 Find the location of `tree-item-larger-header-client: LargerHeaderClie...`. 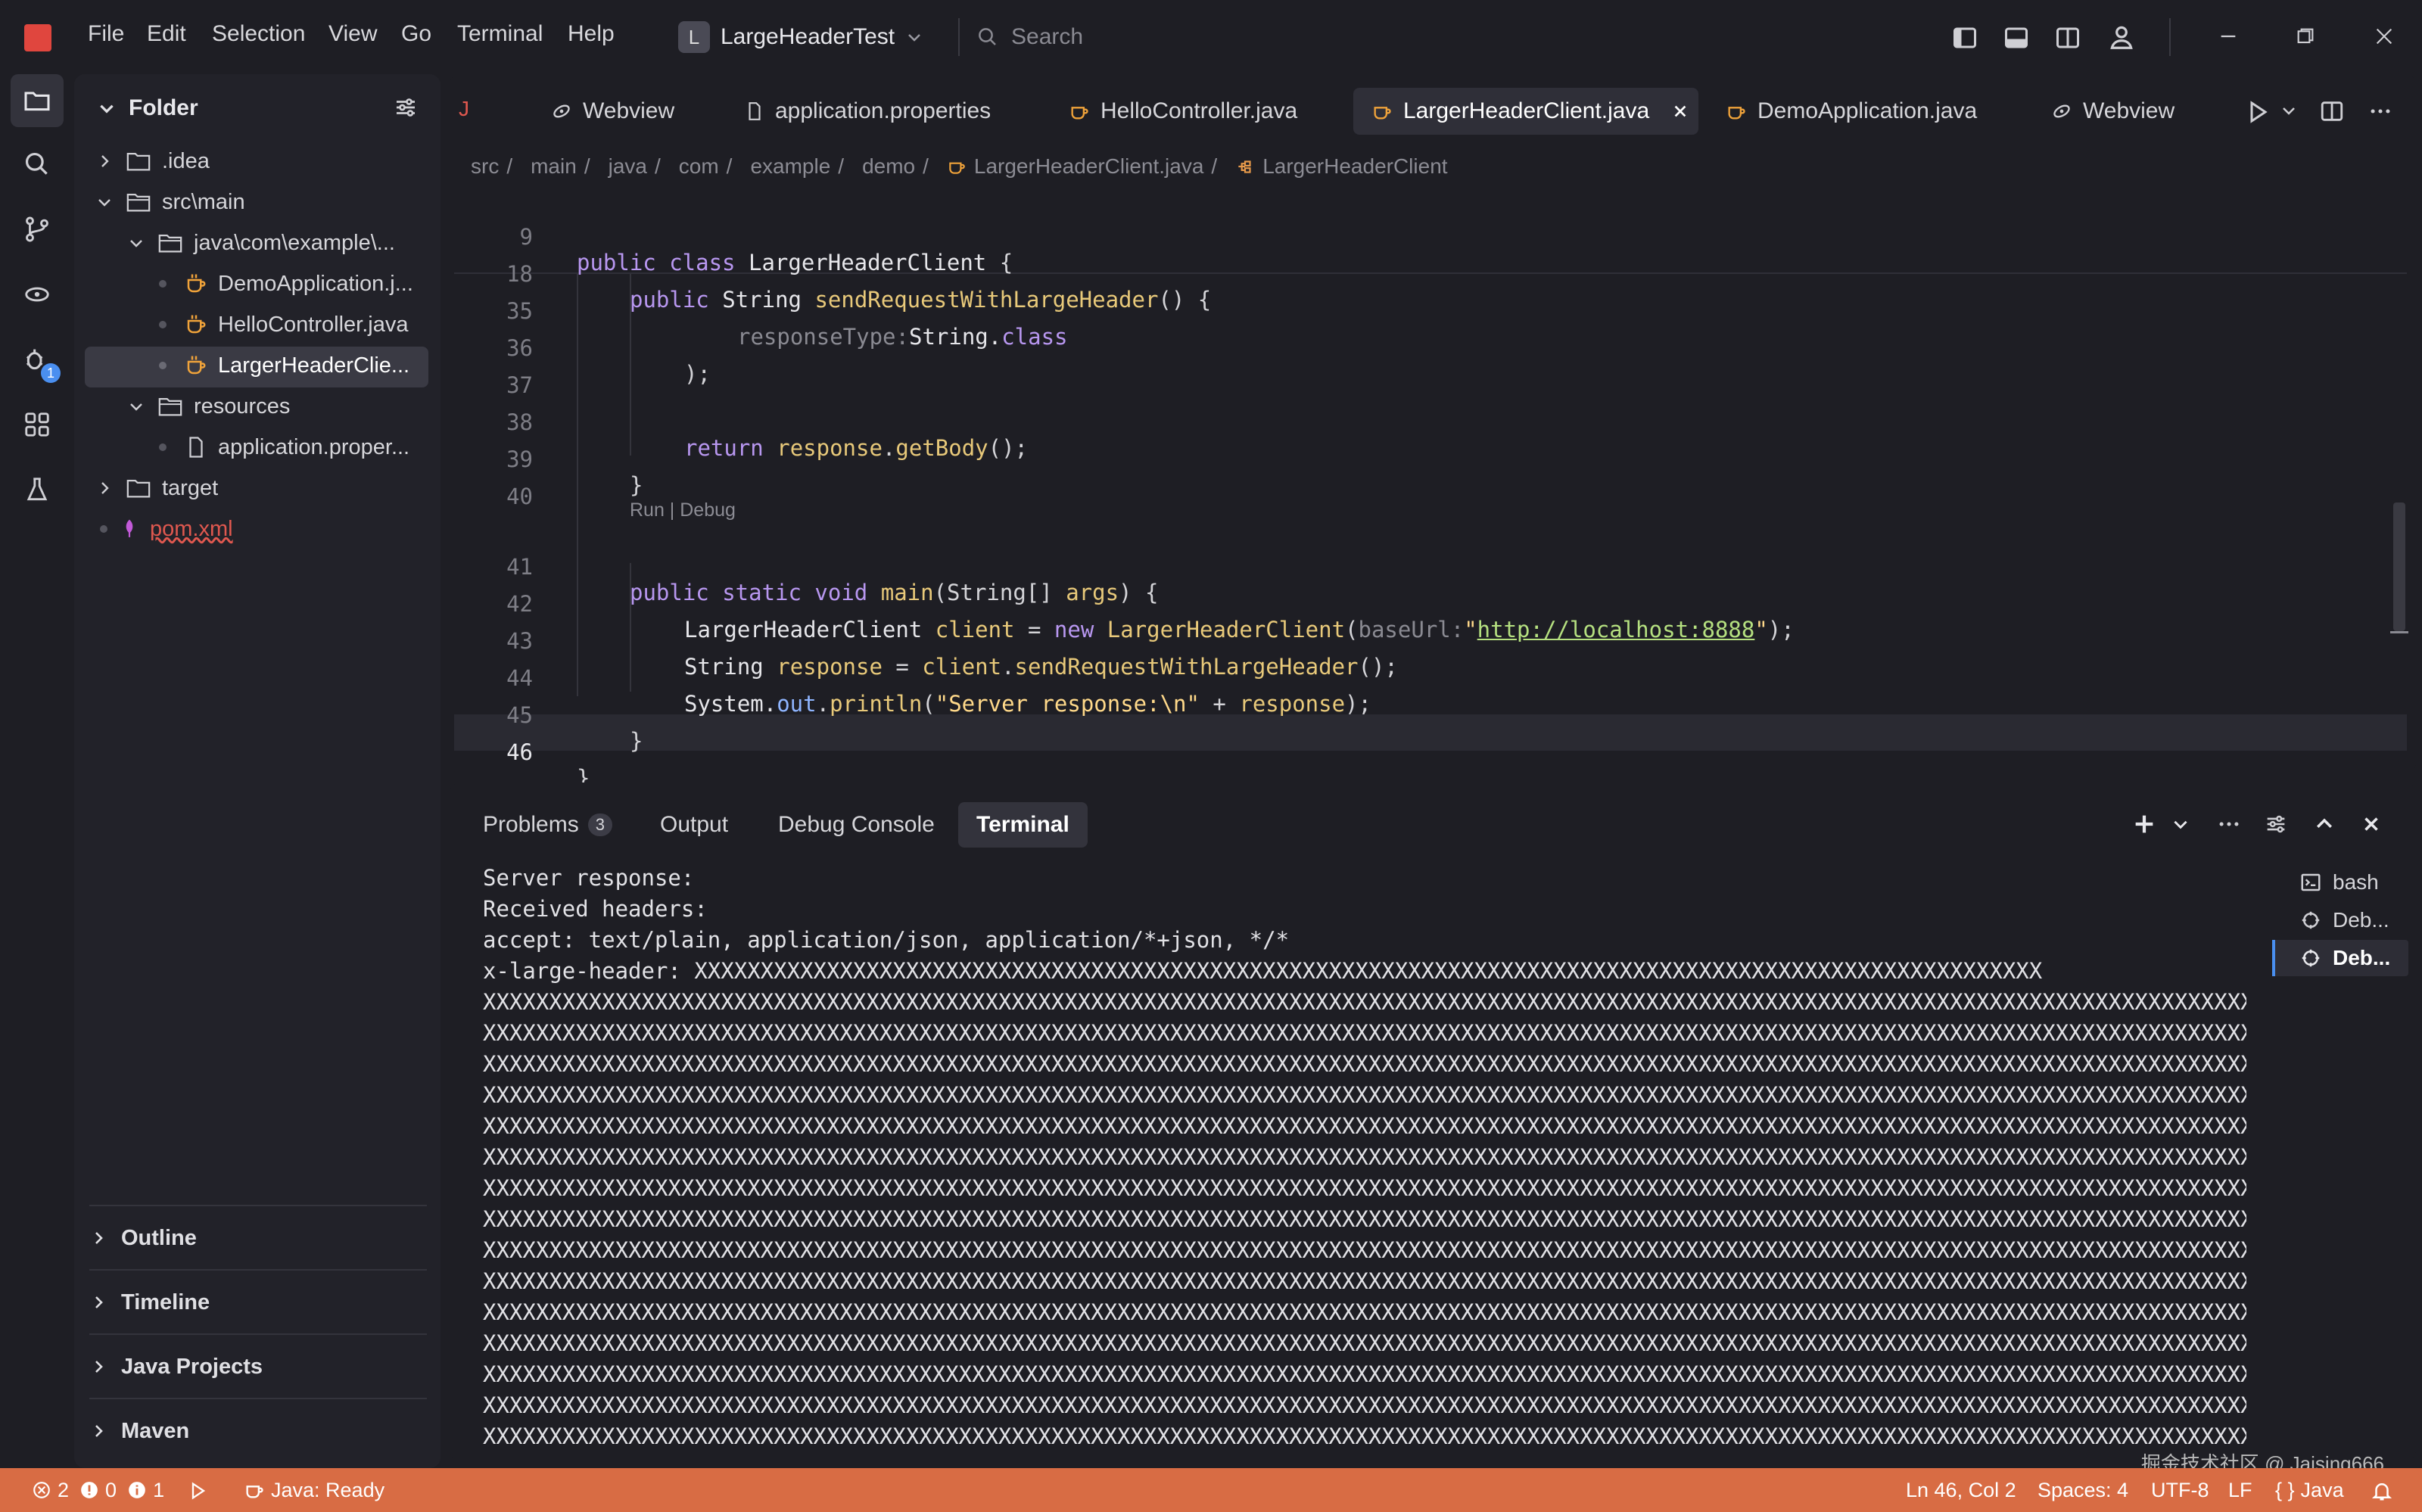

tree-item-larger-header-client: LargerHeaderClie... is located at coordinates (284, 365).